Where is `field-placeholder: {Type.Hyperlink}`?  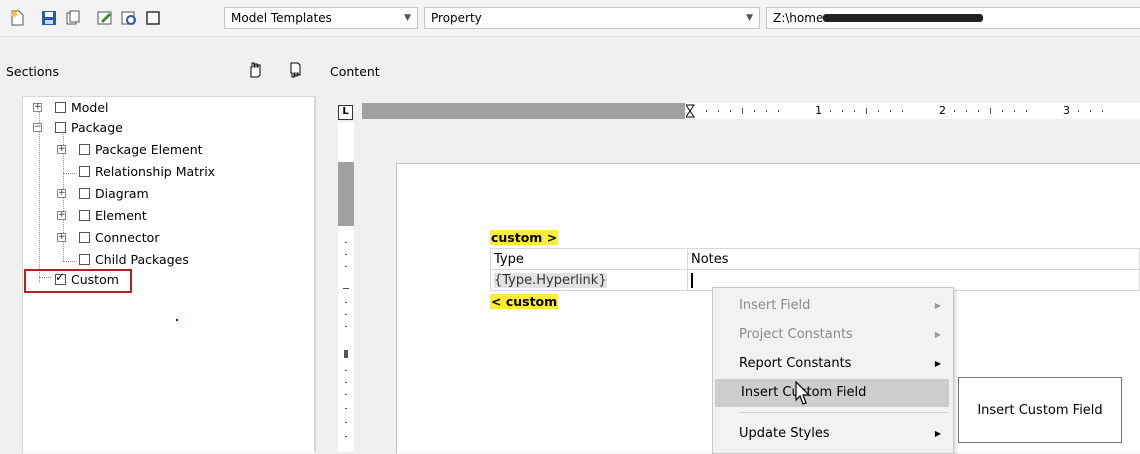
field-placeholder: {Type.Hyperlink} is located at coordinates (550, 280).